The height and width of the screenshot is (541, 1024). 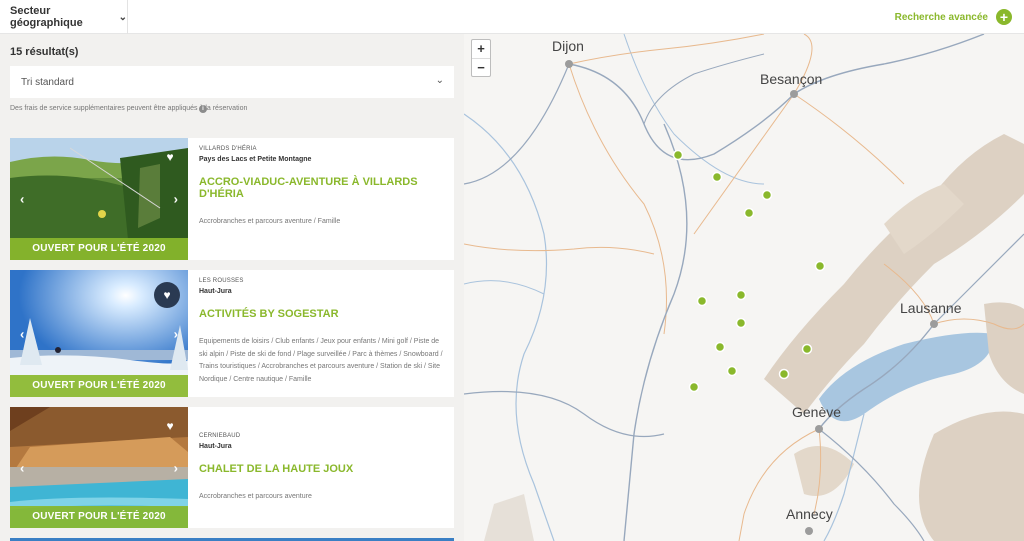 I want to click on card-region: Pays des Lacs et Petite Montagne, so click(x=255, y=159).